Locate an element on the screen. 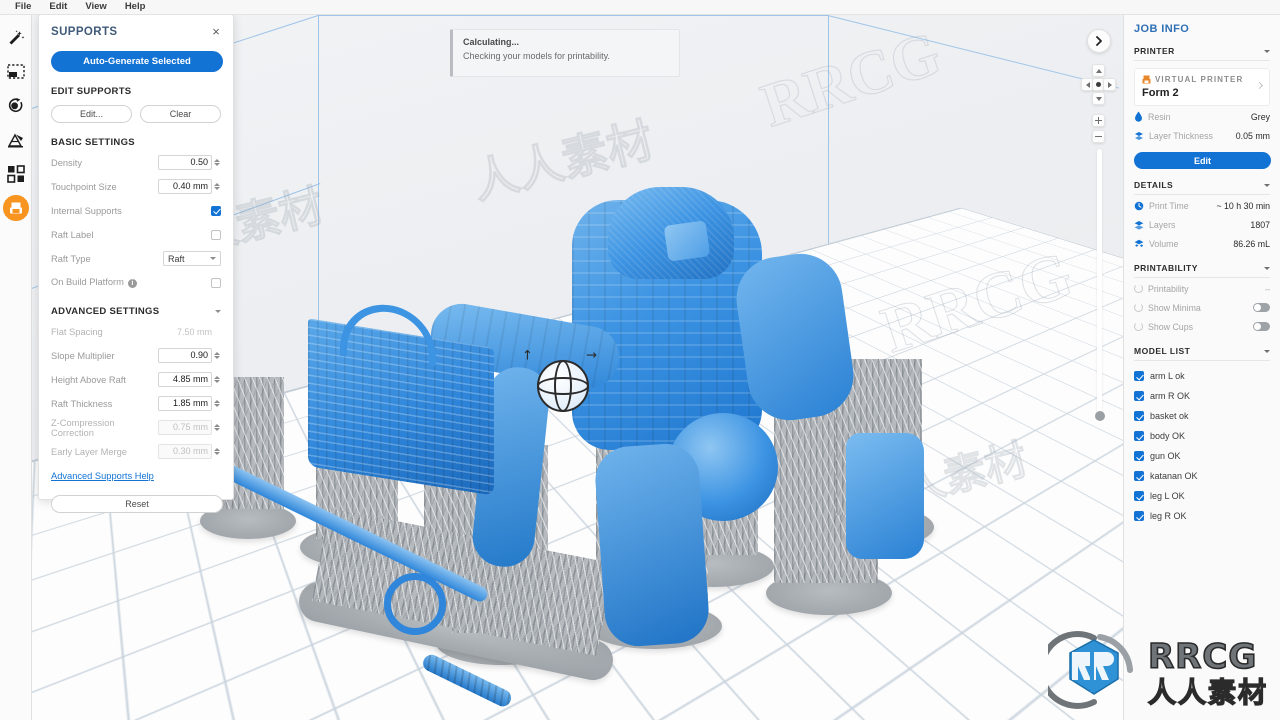 The image size is (1280, 720). menu-item-help: Help is located at coordinates (135, 7).